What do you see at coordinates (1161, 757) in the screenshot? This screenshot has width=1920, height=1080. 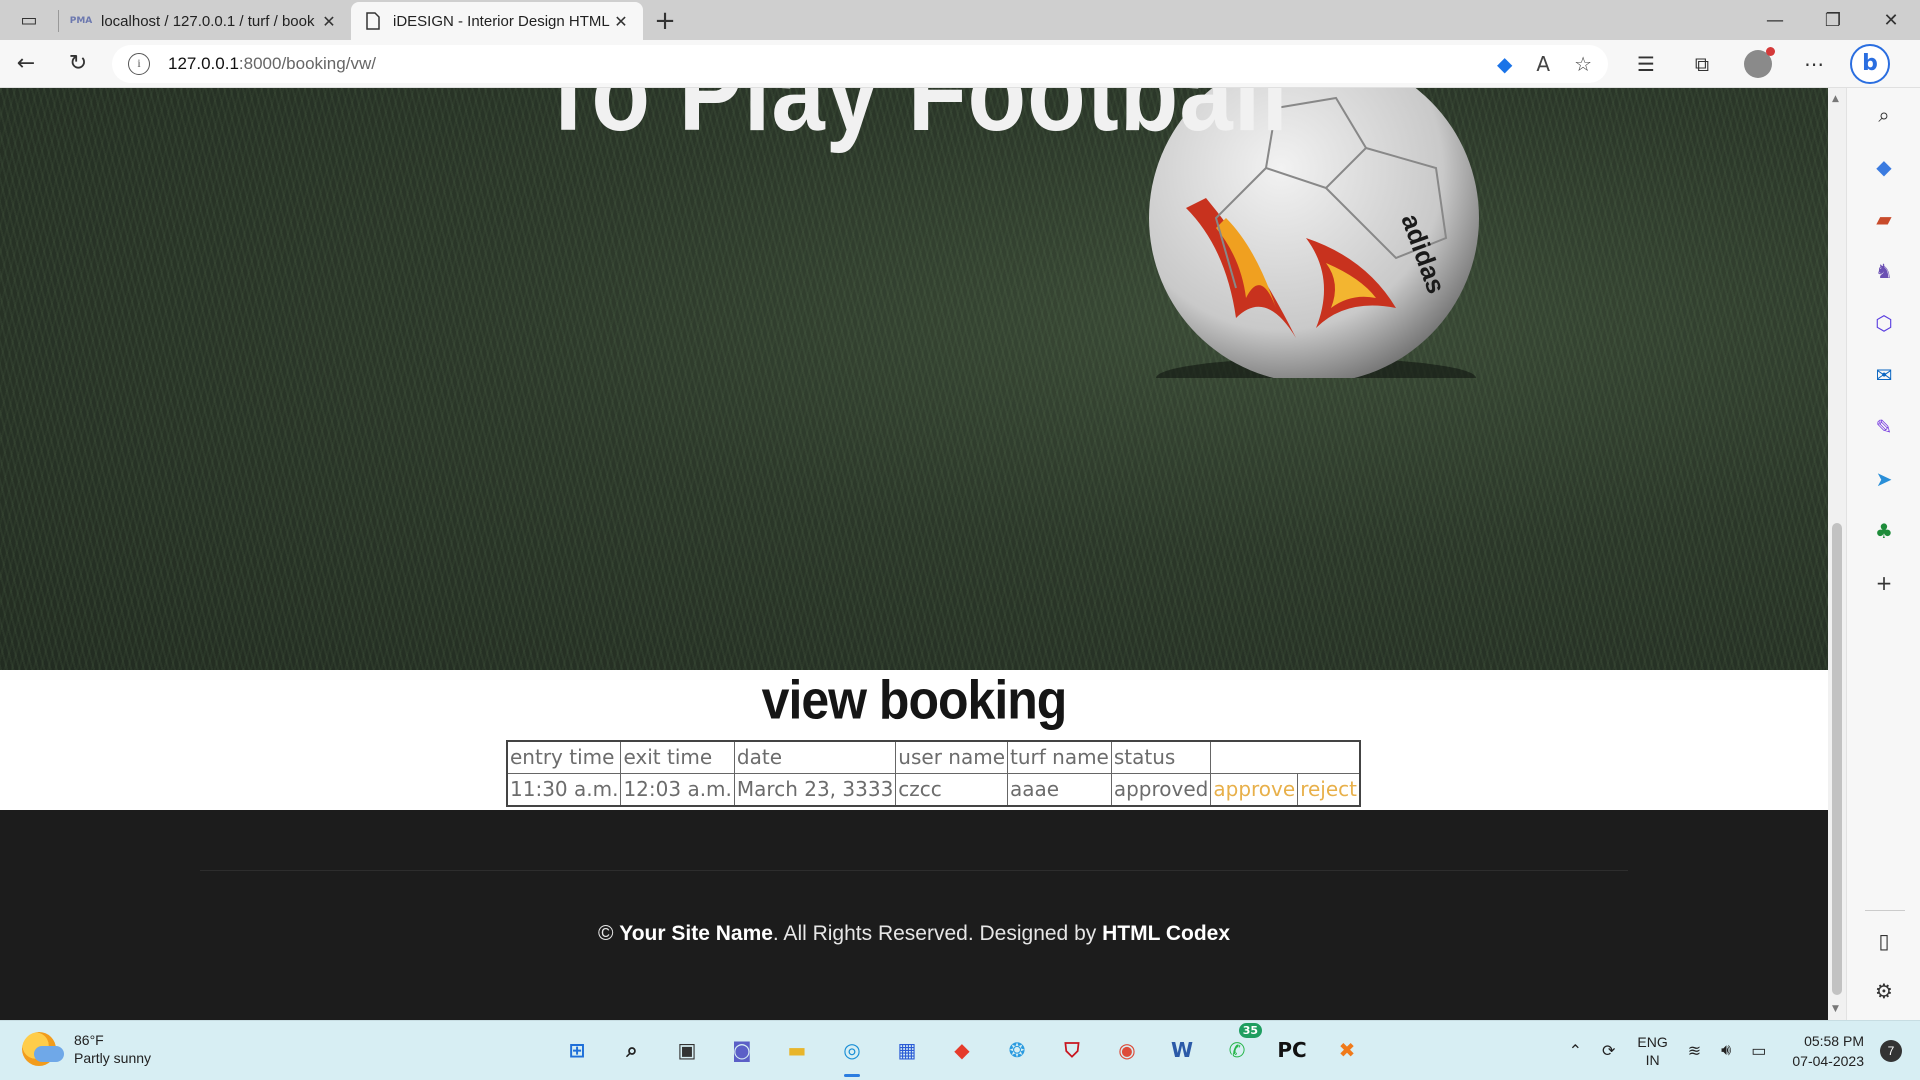 I see `column-header: status` at bounding box center [1161, 757].